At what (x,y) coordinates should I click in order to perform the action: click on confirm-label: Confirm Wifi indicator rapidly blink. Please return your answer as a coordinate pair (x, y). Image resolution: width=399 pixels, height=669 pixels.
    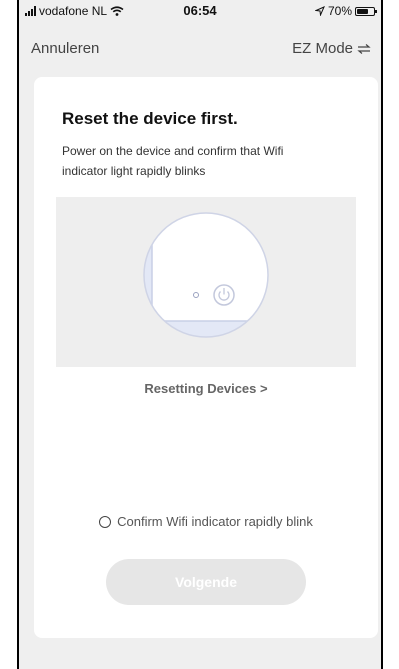
    Looking at the image, I should click on (215, 521).